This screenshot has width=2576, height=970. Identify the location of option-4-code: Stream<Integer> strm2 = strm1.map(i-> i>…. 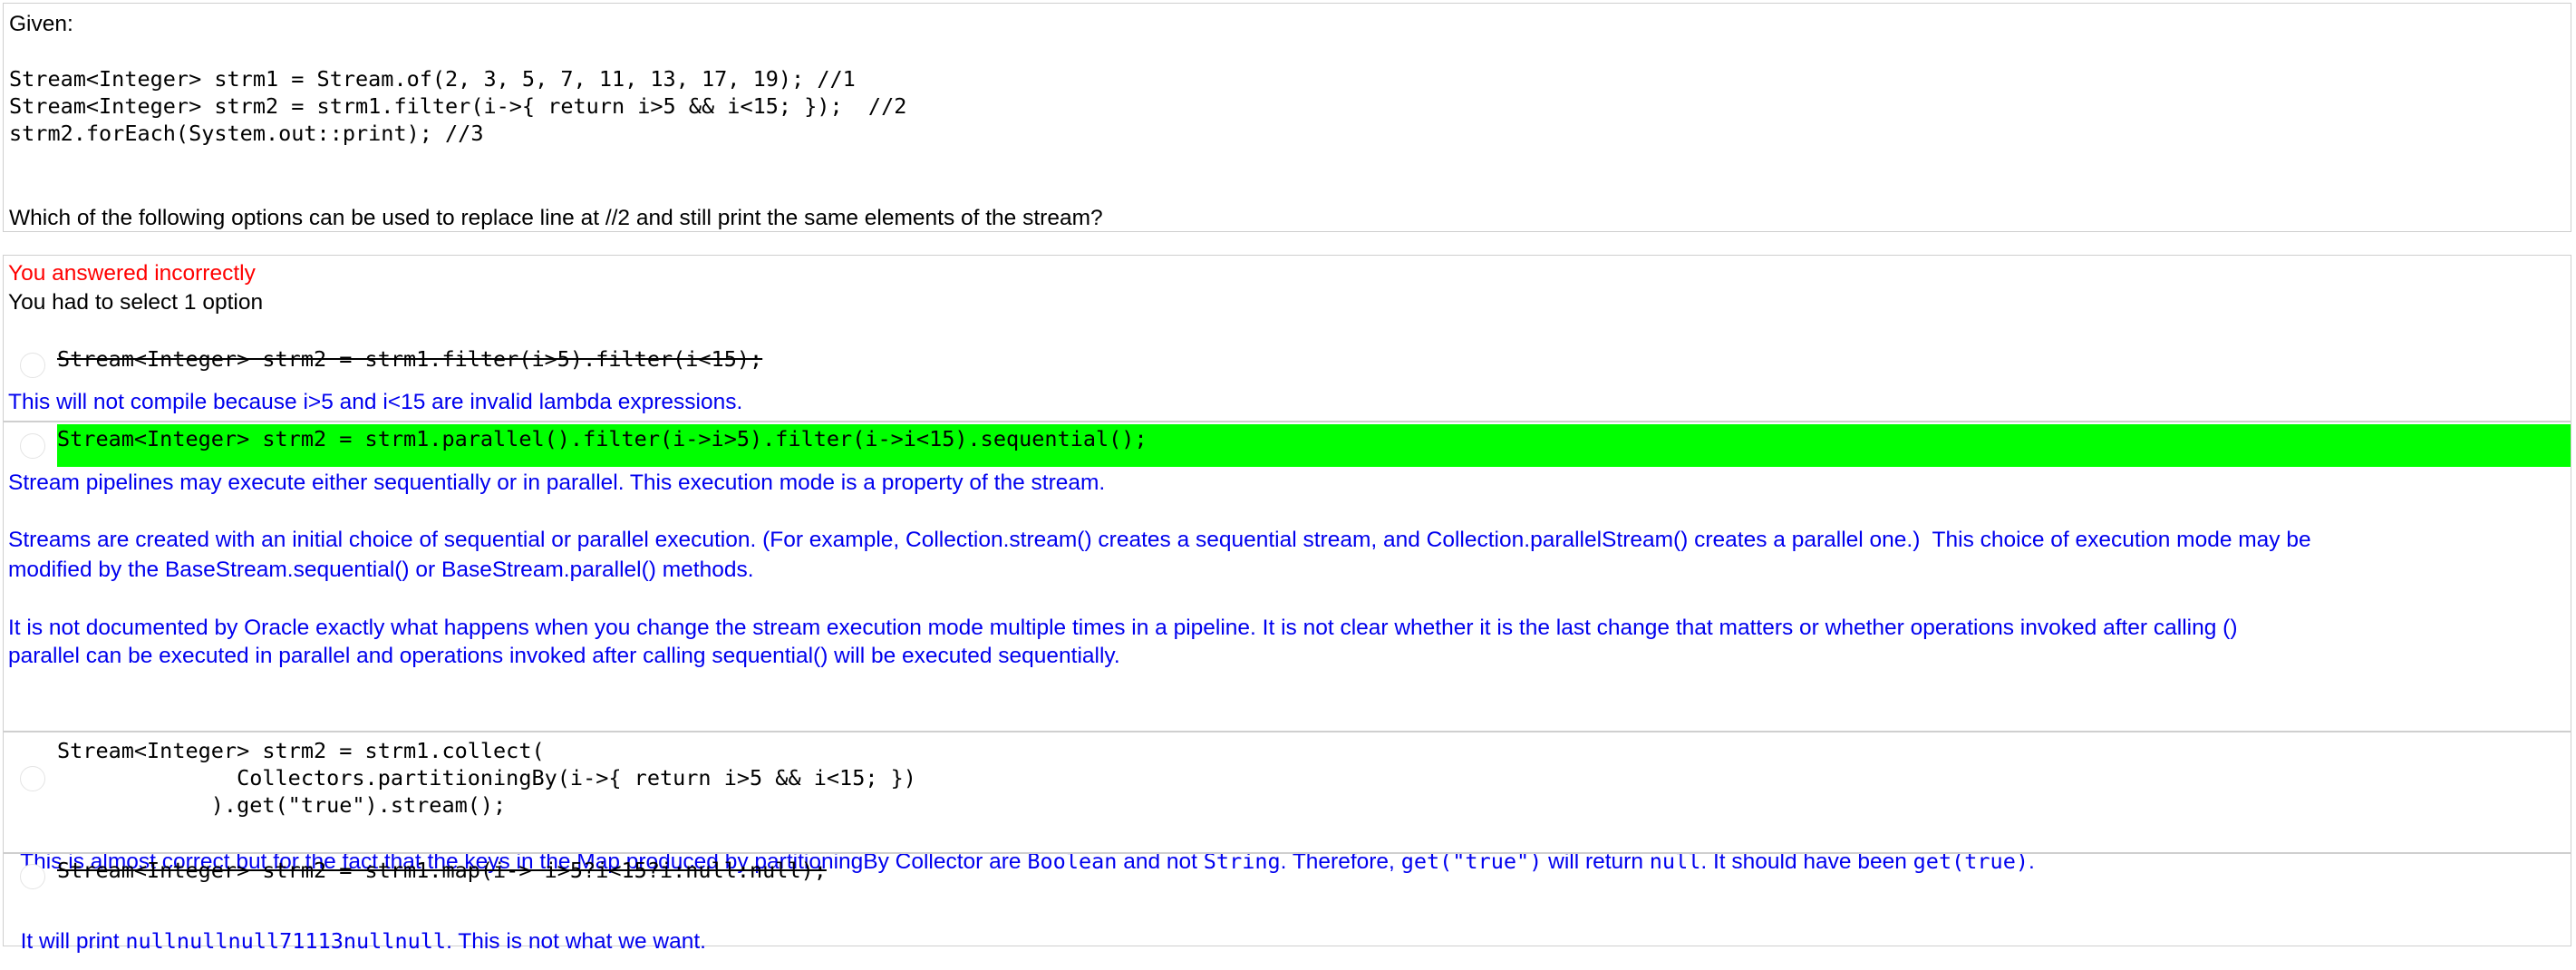
(442, 870).